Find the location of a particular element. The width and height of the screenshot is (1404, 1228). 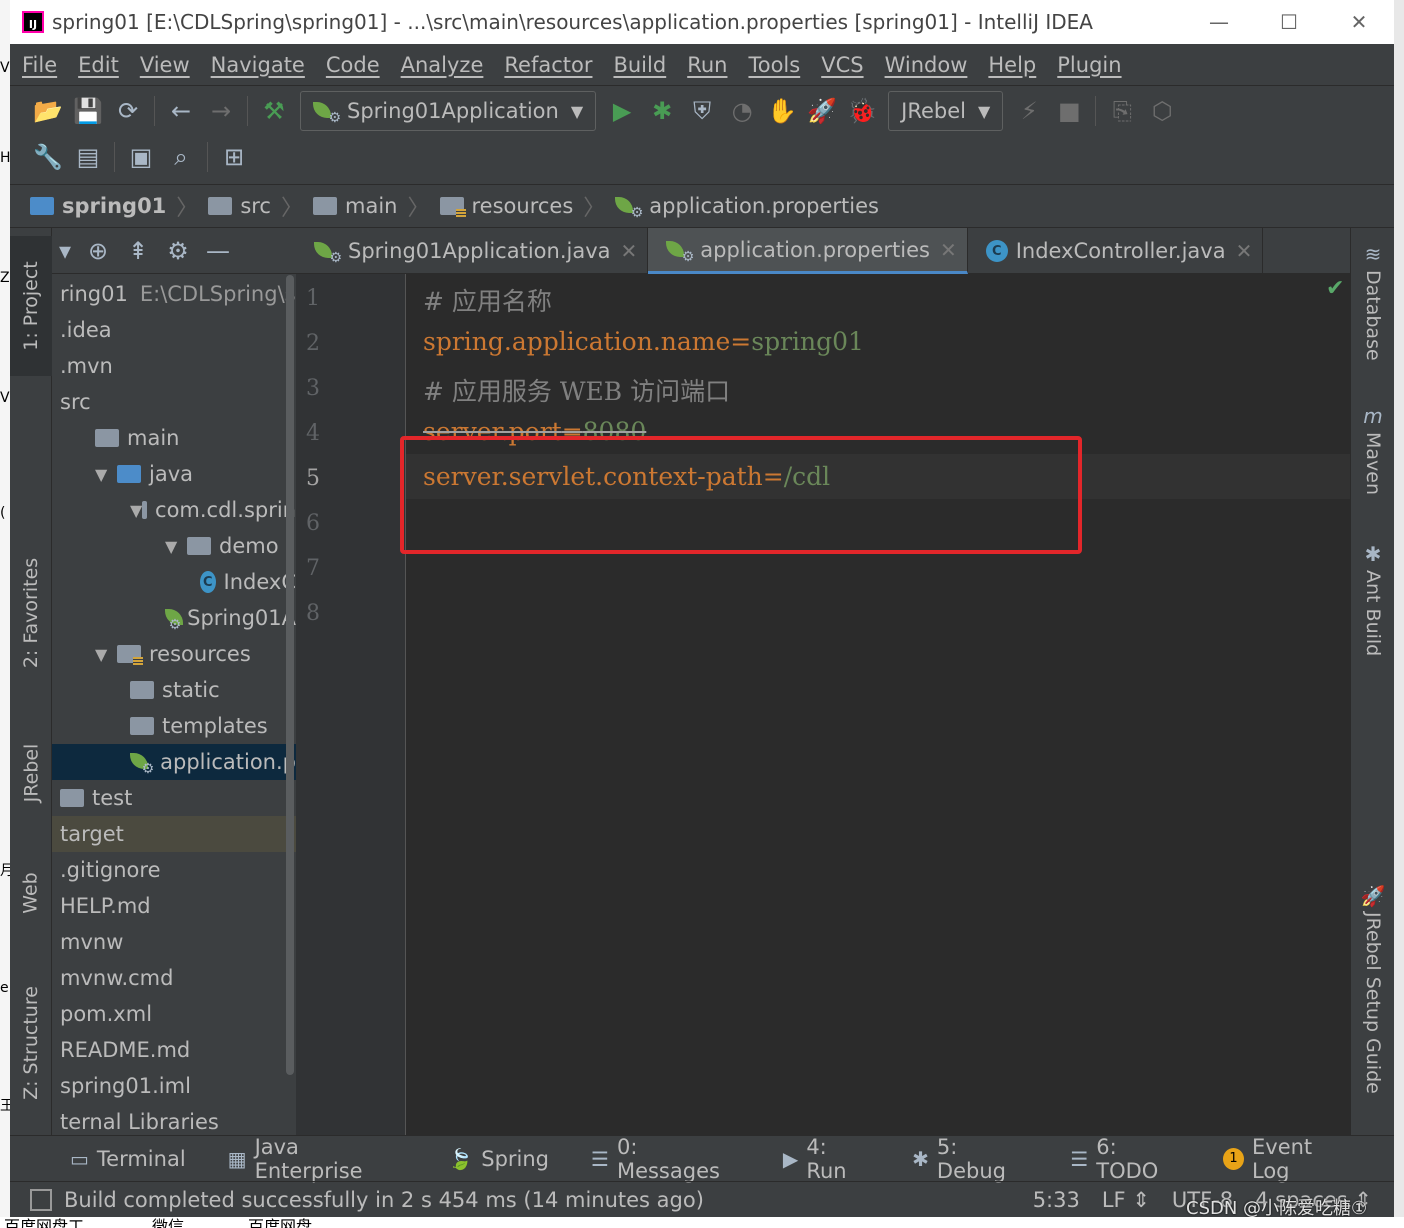

bottom-tool-java-enterprise: ▦ Java Enterprise is located at coordinates (317, 1159).